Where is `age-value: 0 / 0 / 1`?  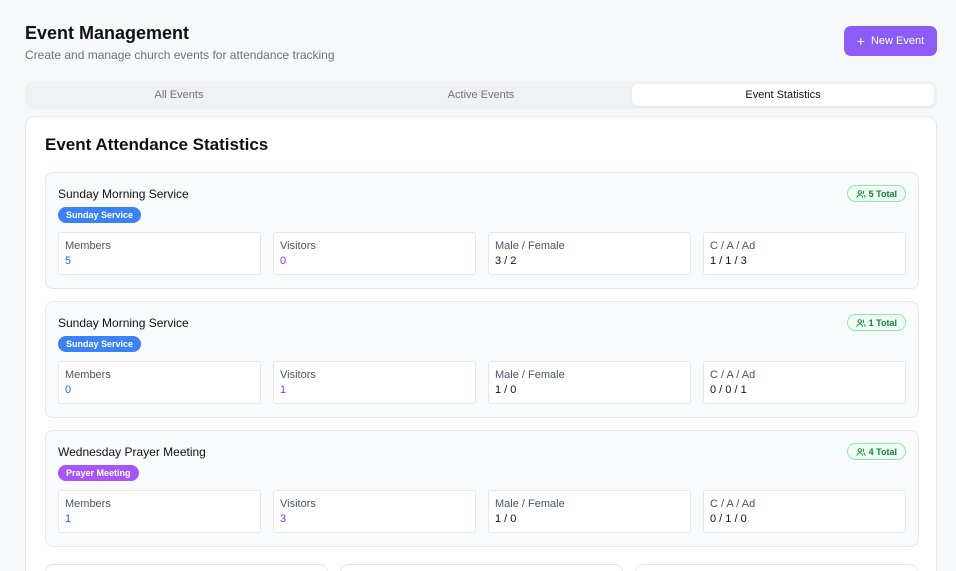 age-value: 0 / 0 / 1 is located at coordinates (728, 390).